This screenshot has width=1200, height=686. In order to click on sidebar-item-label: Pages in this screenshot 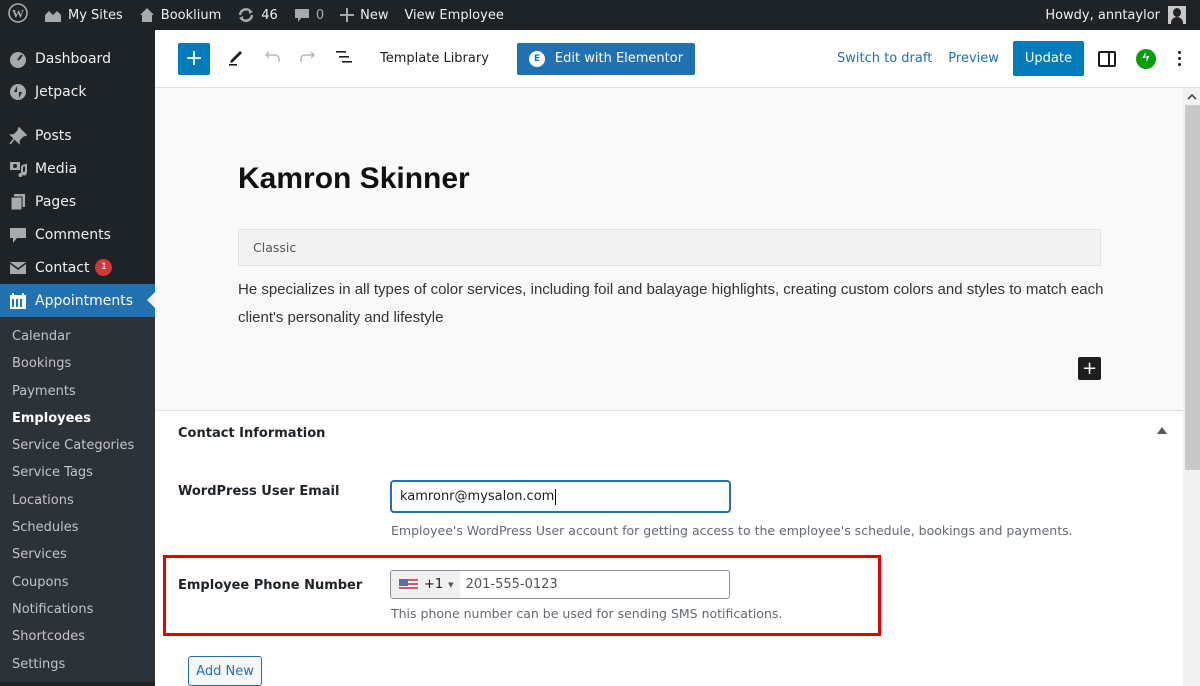, I will do `click(56, 201)`.